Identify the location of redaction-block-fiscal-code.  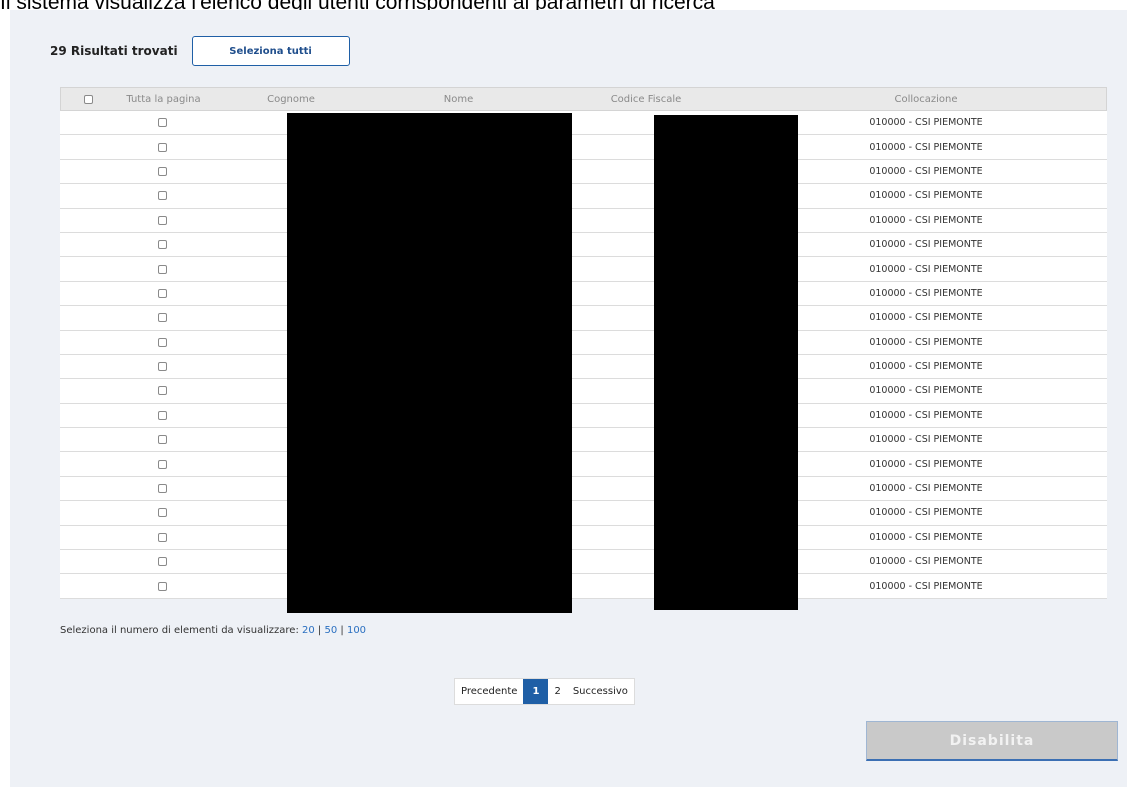
(726, 362).